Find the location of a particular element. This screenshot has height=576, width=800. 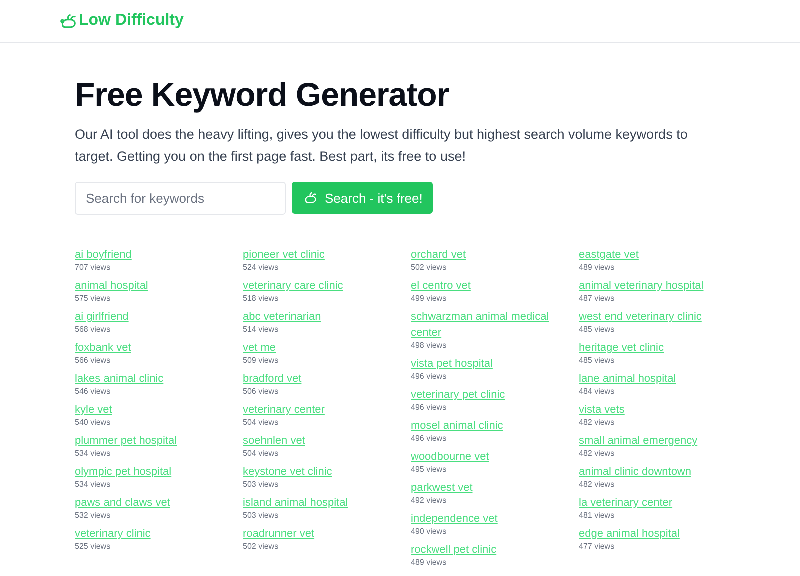

search-field: Search for keywords is located at coordinates (180, 198).